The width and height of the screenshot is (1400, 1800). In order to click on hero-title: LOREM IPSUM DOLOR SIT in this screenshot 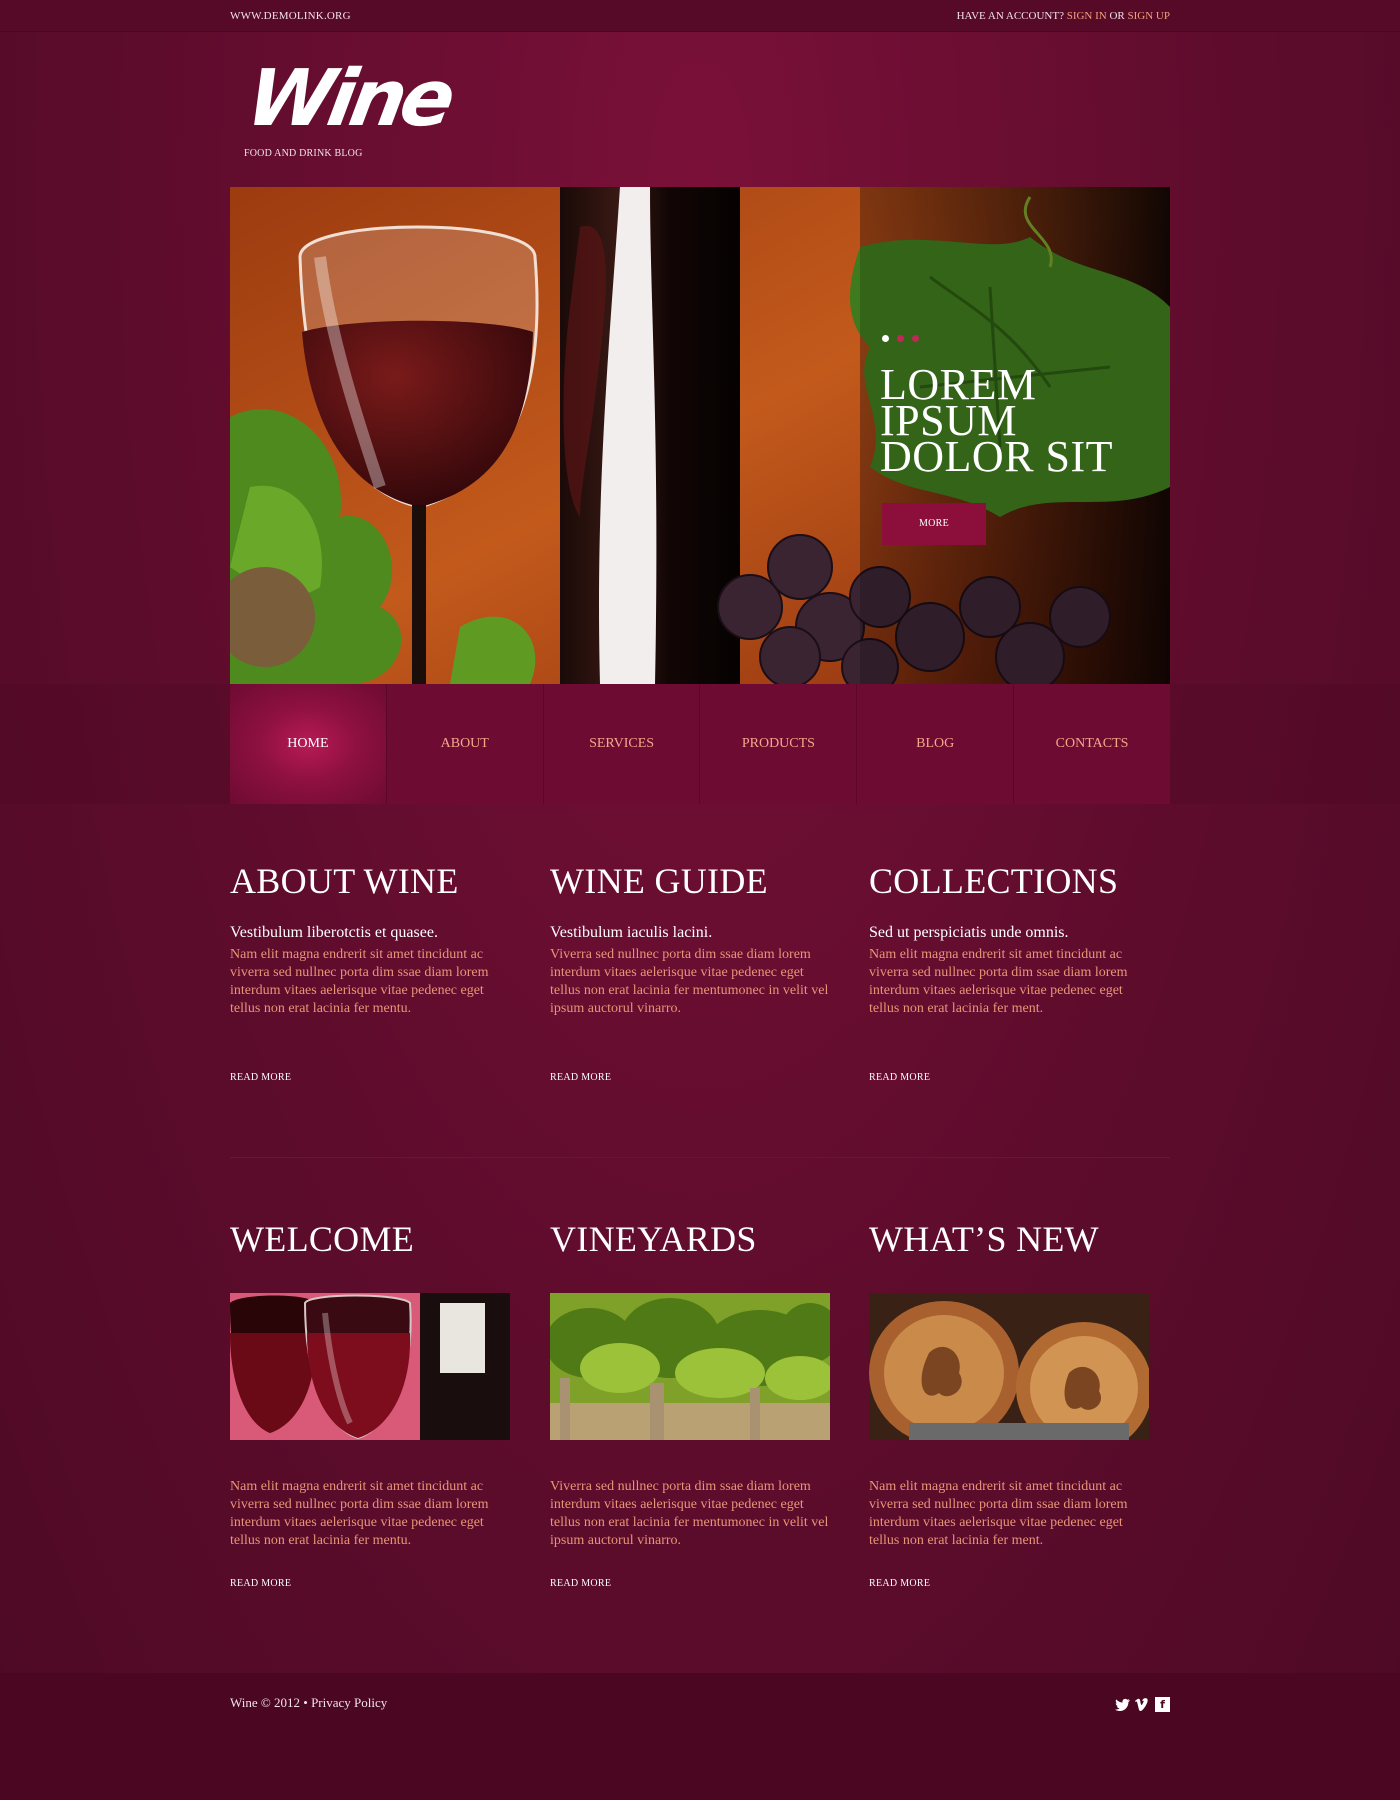, I will do `click(1020, 422)`.